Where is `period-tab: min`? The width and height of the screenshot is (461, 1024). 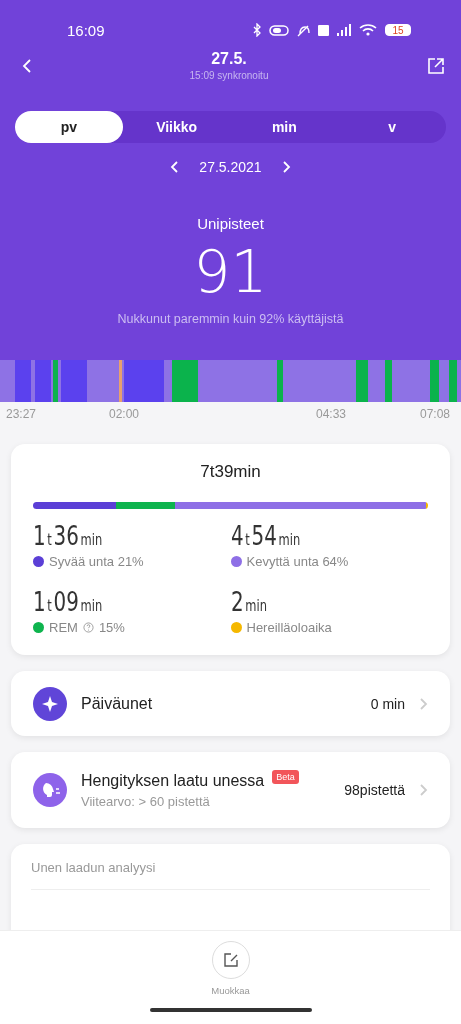
period-tab: min is located at coordinates (284, 127).